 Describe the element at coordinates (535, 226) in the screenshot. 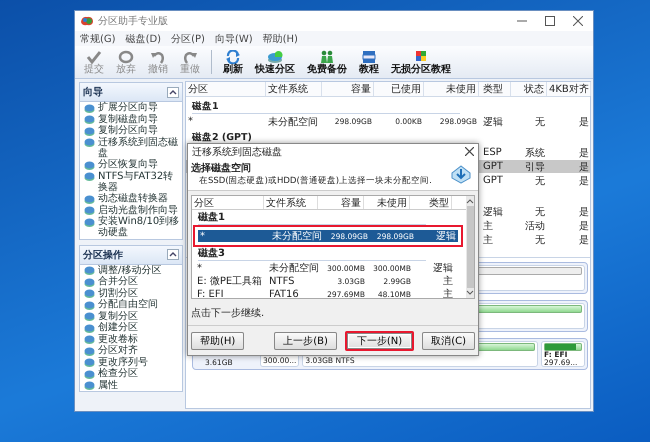

I see `table-cell: 活动` at that location.